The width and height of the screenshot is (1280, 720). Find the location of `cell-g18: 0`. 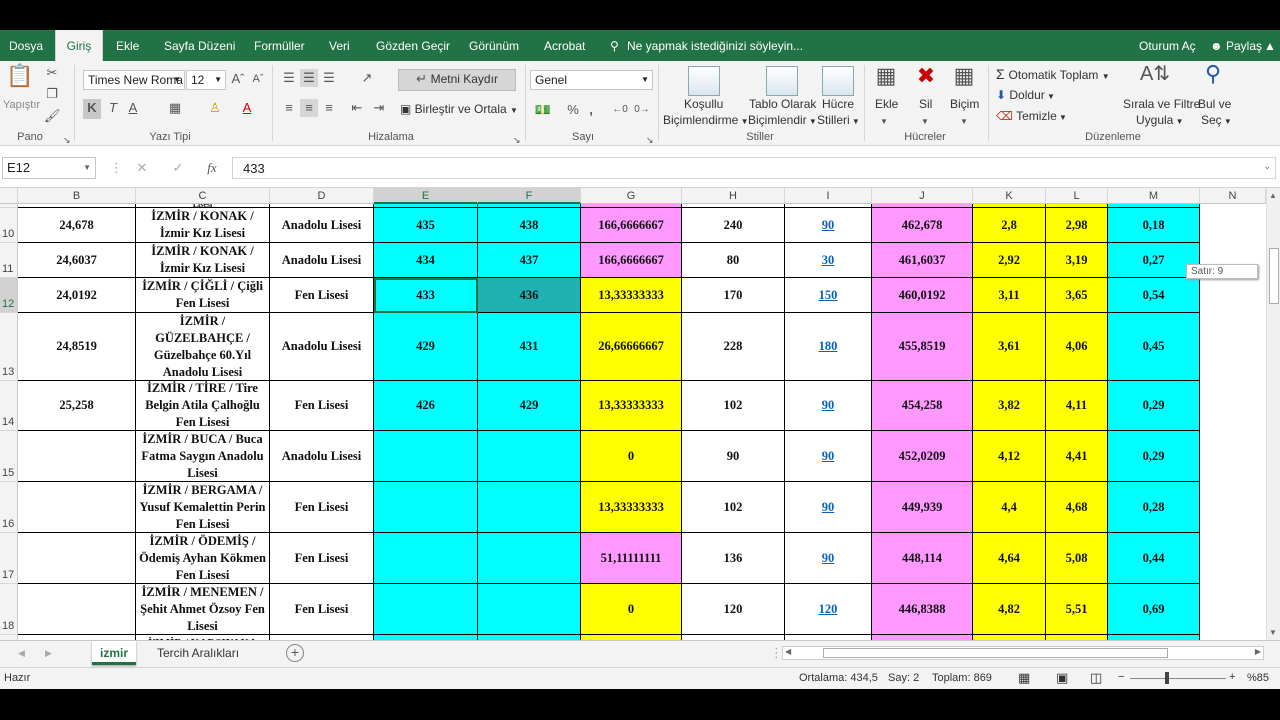

cell-g18: 0 is located at coordinates (631, 609).